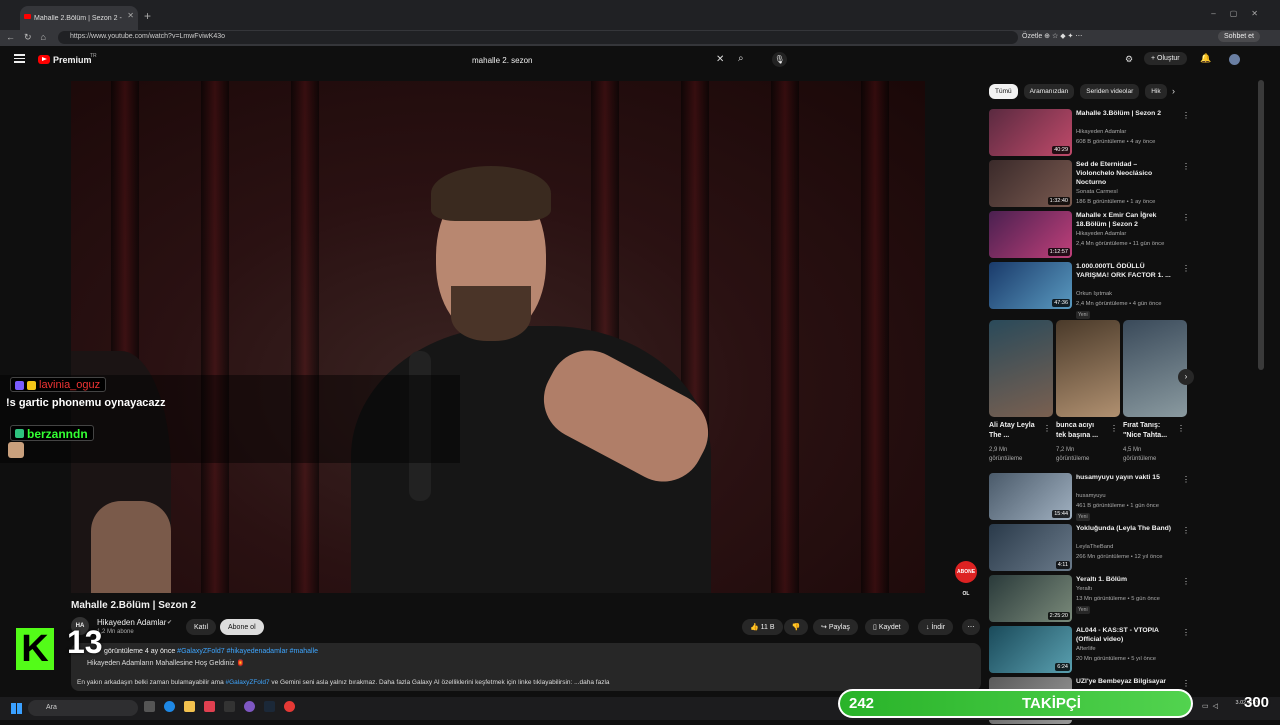  What do you see at coordinates (966, 579) in the screenshot?
I see `subscribe-watermark: ABONE OL` at bounding box center [966, 579].